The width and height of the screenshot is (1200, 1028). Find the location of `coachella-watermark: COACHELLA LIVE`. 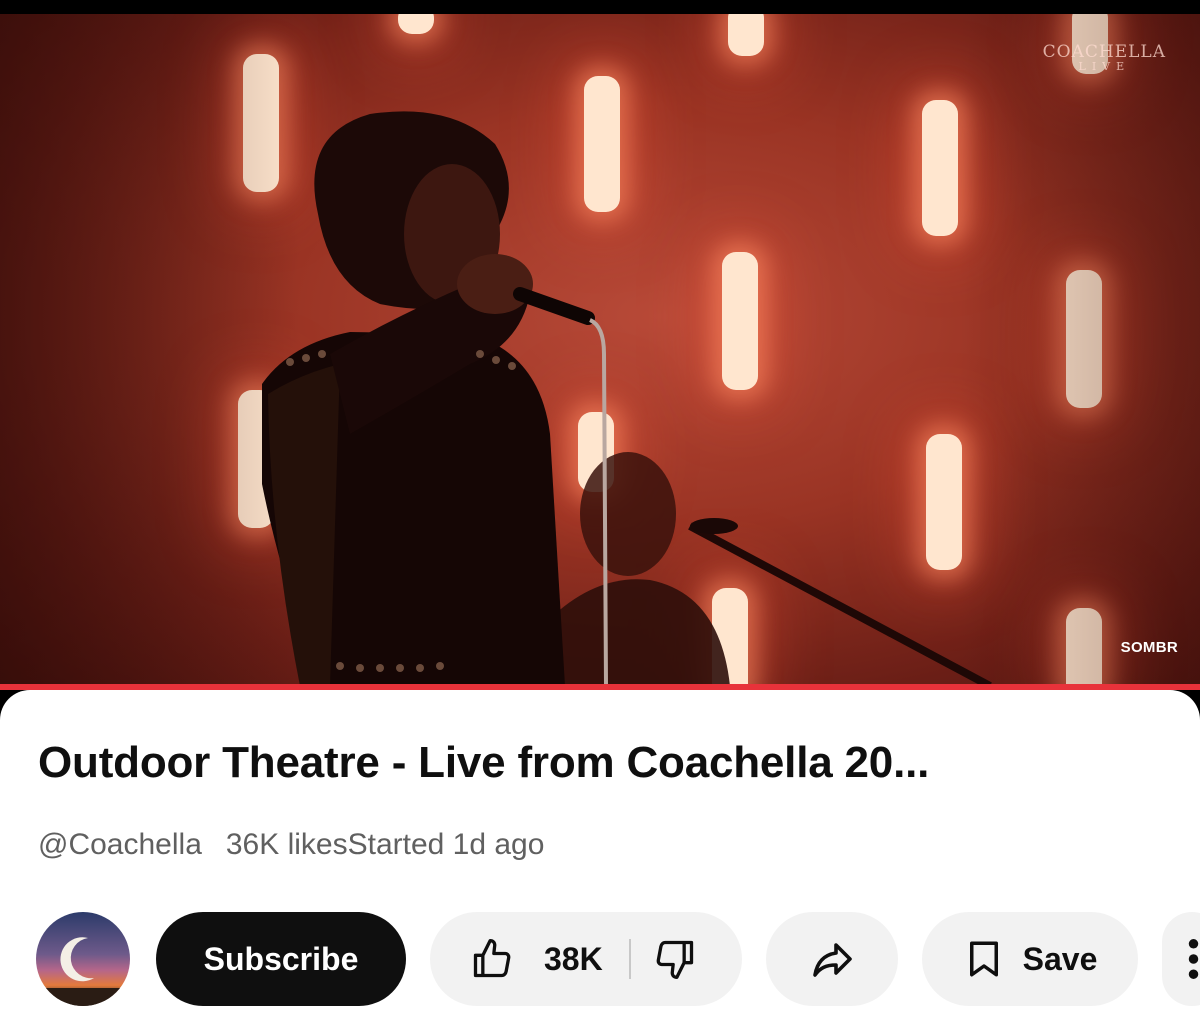

coachella-watermark: COACHELLA LIVE is located at coordinates (1104, 57).